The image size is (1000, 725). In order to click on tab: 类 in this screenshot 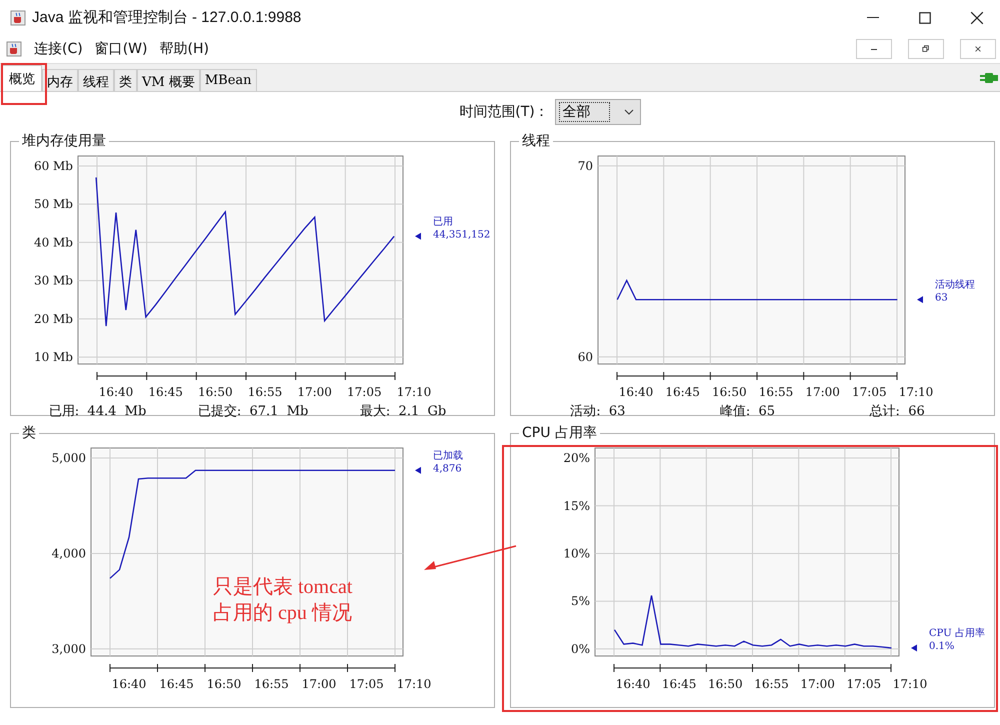, I will do `click(125, 80)`.